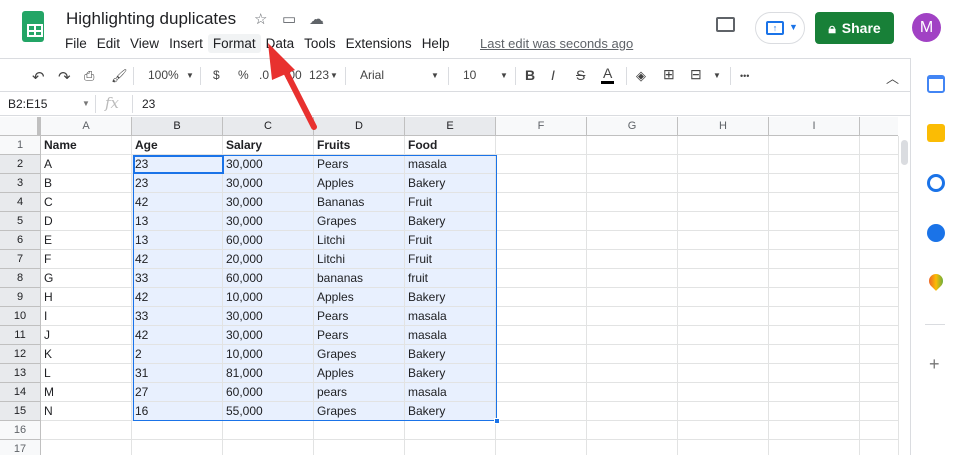 The image size is (957, 455). What do you see at coordinates (608, 74) in the screenshot?
I see `text-color-button: A` at bounding box center [608, 74].